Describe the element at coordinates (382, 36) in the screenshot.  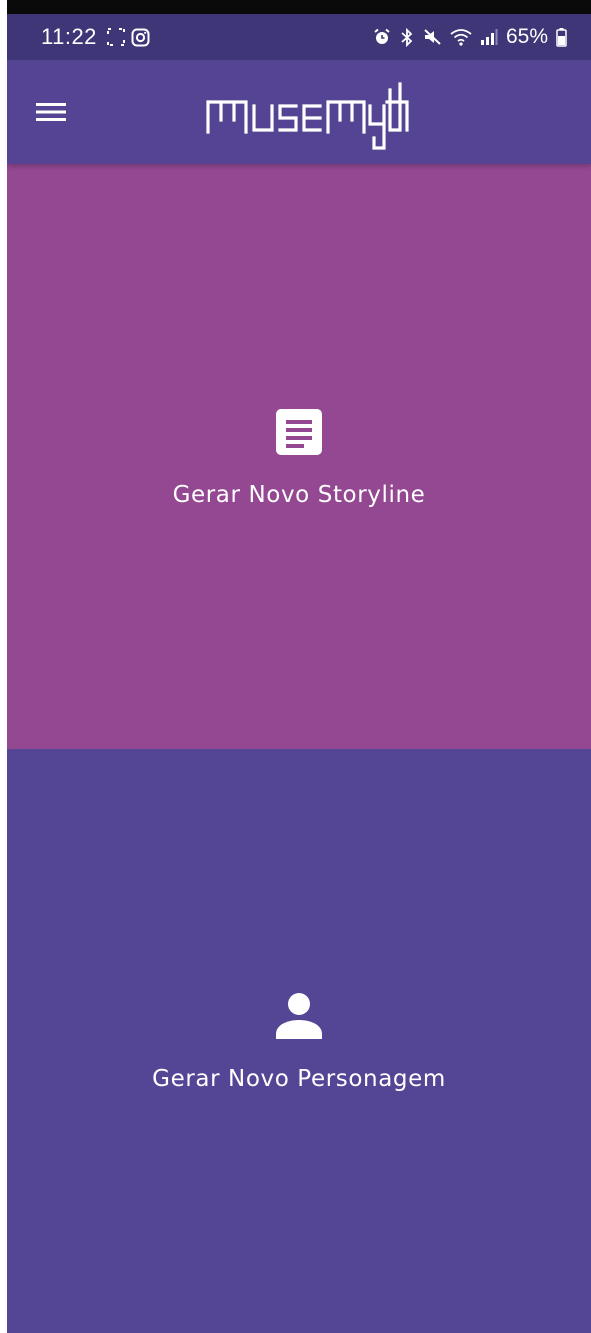
I see `alarm-icon` at that location.